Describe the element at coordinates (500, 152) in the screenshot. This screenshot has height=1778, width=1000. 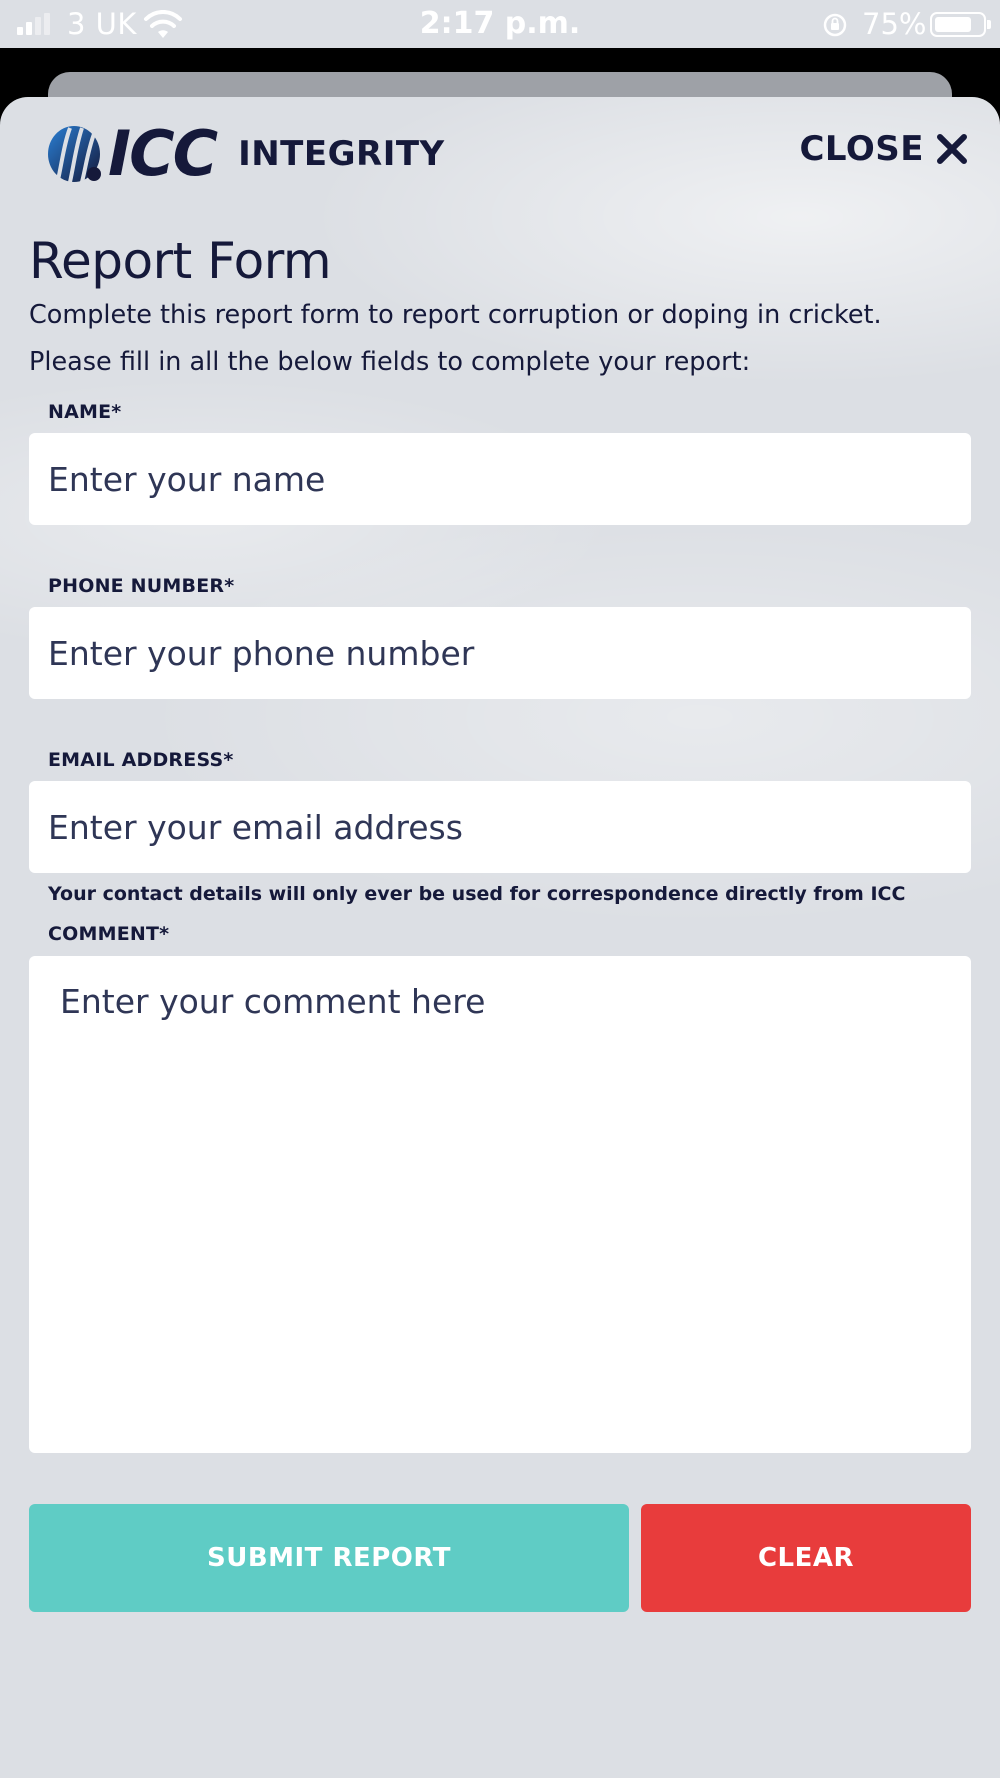
I see `header: ICC INTEGRITY CLOSE` at that location.